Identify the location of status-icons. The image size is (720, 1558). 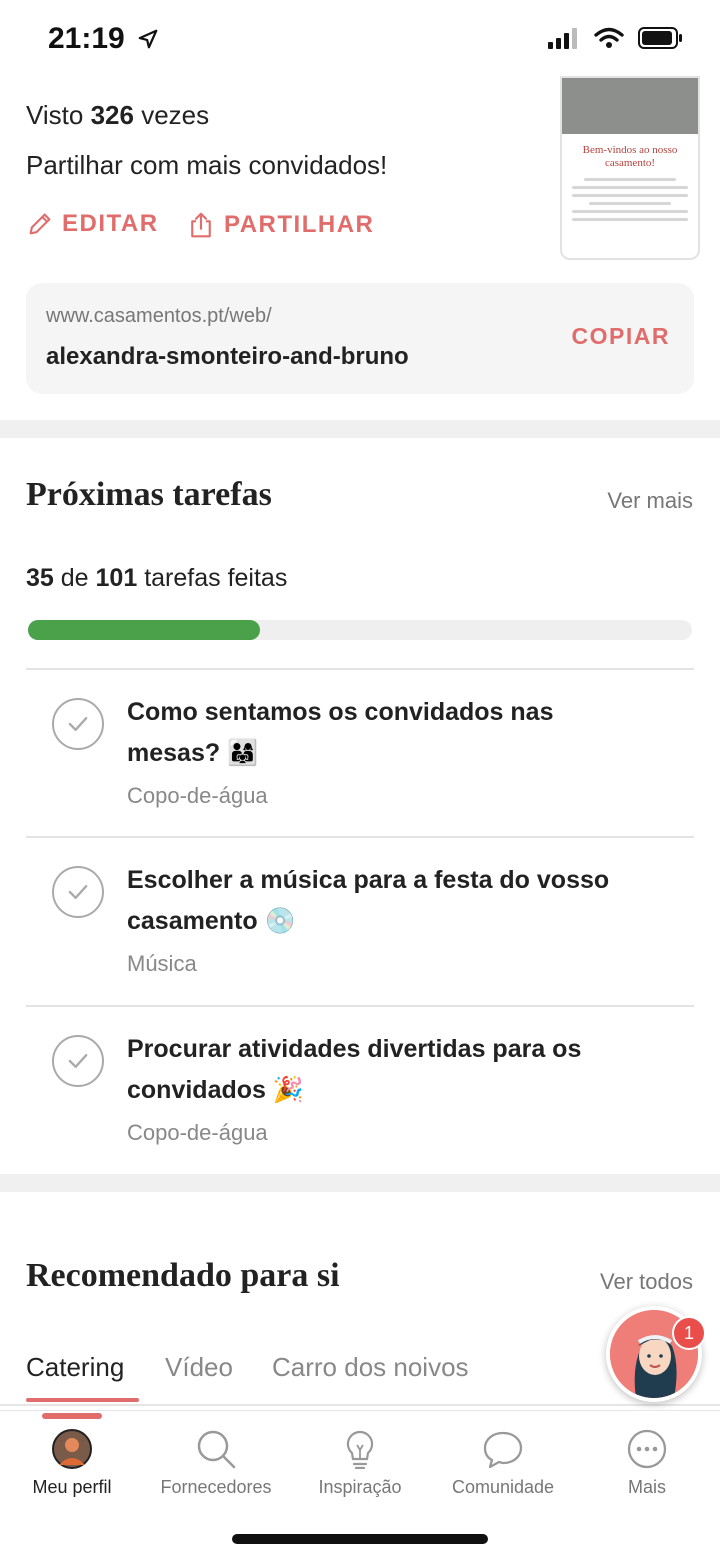
(616, 38).